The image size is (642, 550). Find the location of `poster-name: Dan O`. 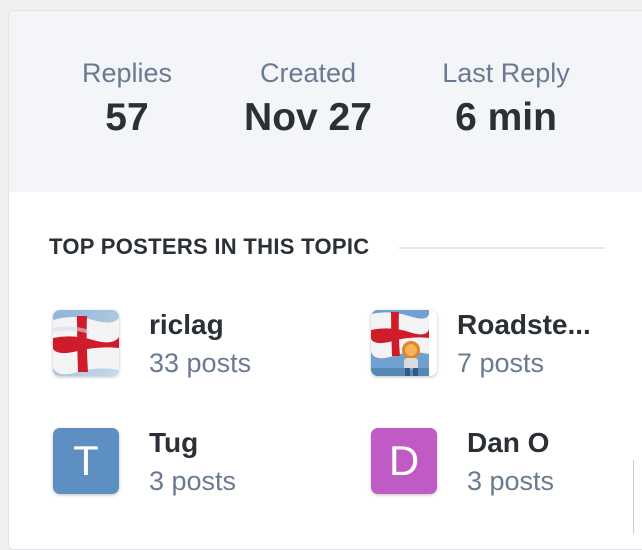

poster-name: Dan O is located at coordinates (508, 443).